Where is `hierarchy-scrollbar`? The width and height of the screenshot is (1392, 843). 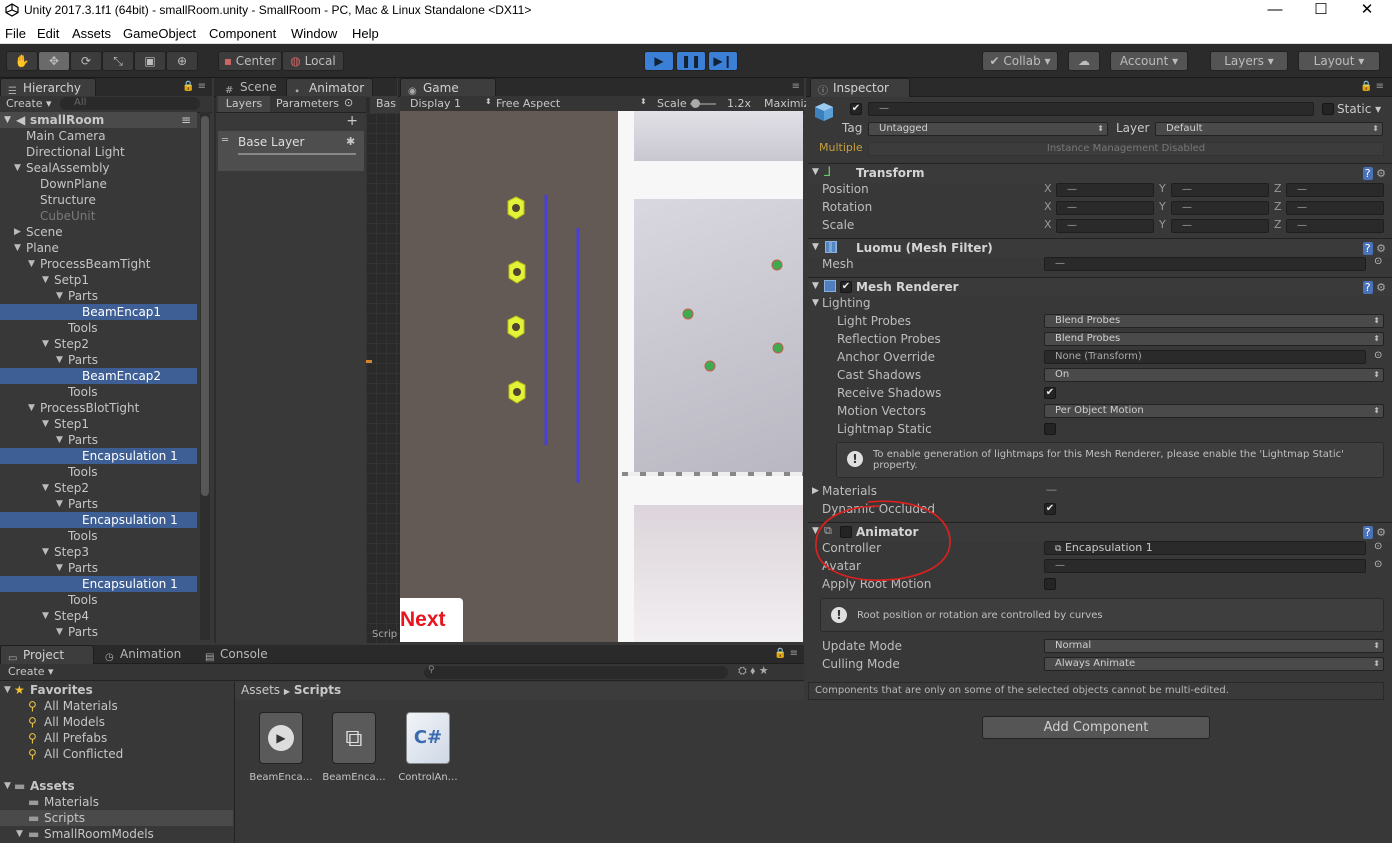 hierarchy-scrollbar is located at coordinates (205, 376).